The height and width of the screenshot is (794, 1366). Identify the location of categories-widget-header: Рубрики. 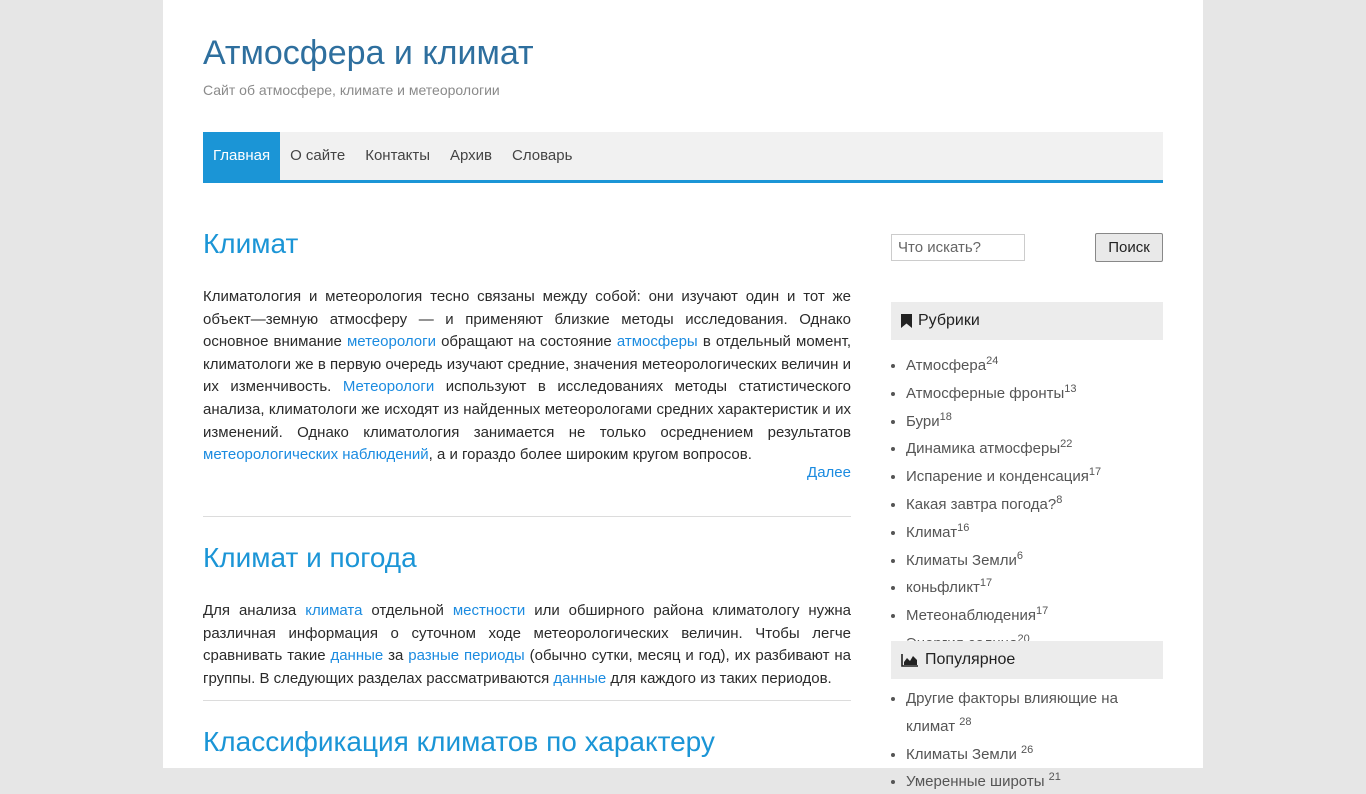
(1027, 321).